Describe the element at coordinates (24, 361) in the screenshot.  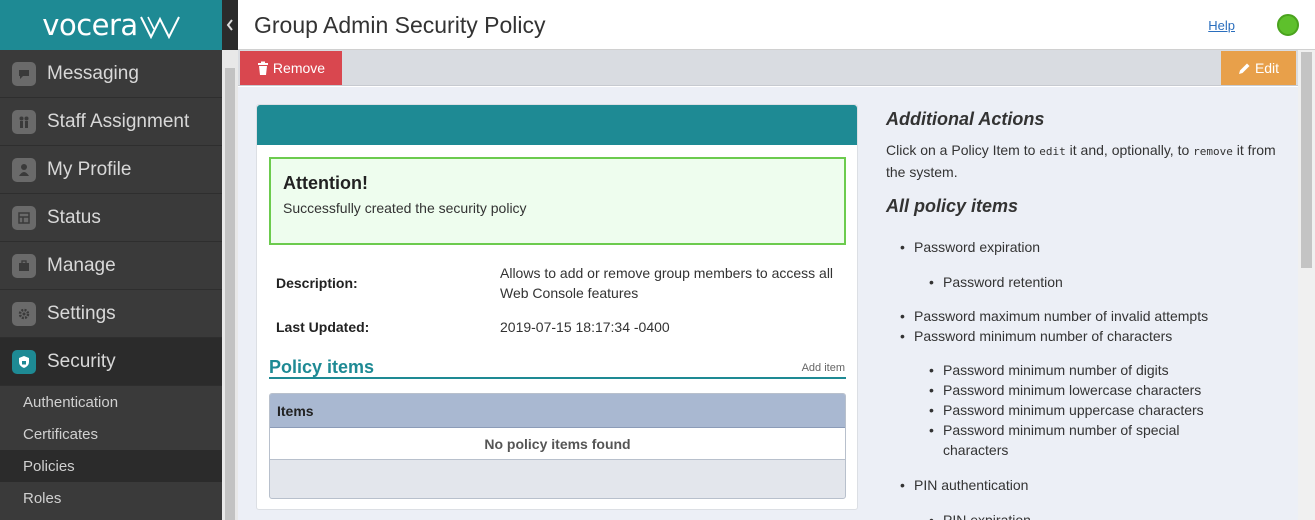
I see `shield-icon` at that location.